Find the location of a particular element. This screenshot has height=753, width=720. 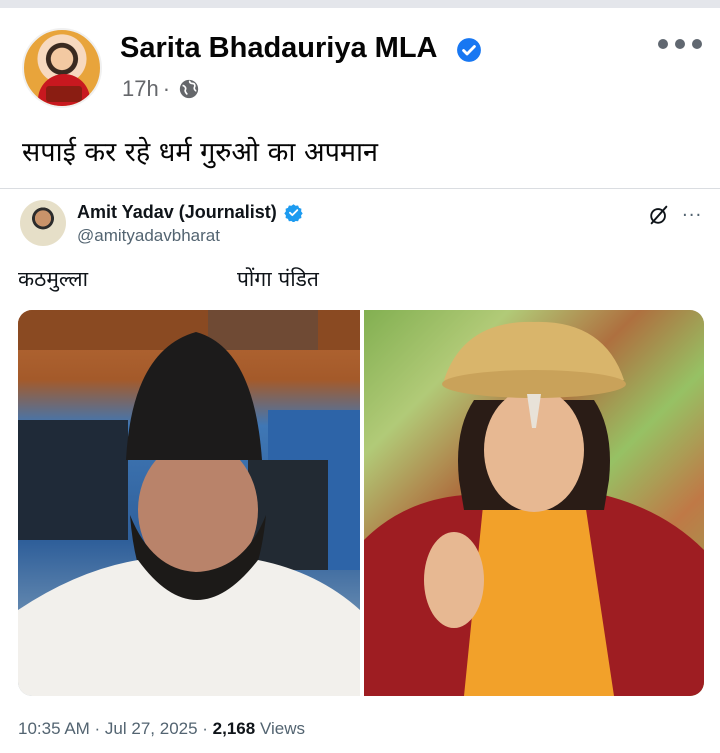

post-meta: 17h · is located at coordinates (161, 89).